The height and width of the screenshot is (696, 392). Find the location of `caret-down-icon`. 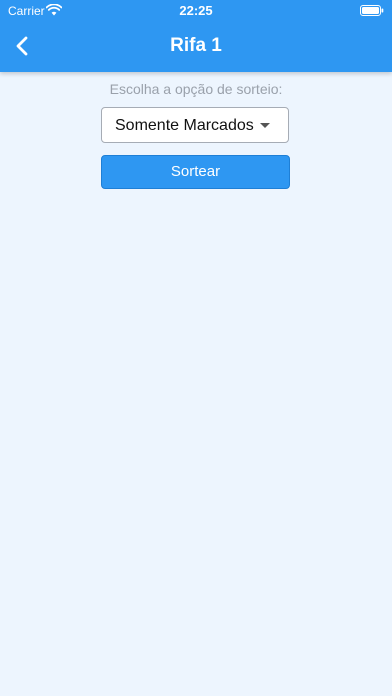

caret-down-icon is located at coordinates (265, 125).